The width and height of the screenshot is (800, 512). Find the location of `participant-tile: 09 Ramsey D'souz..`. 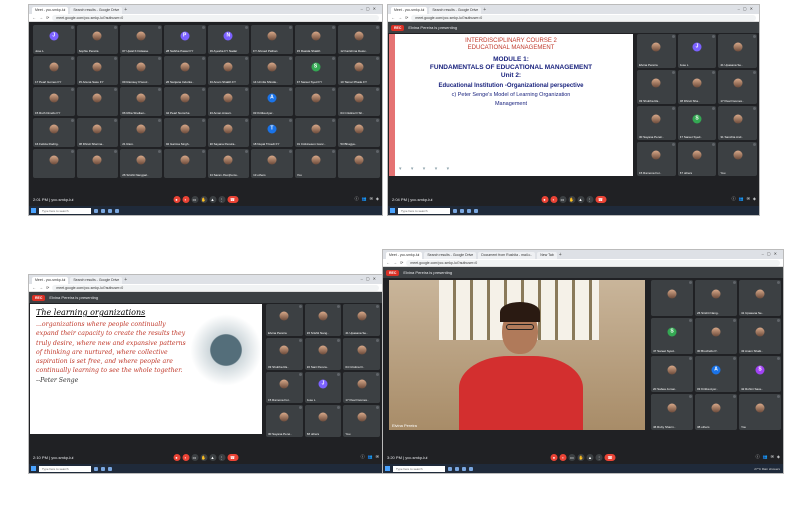

participant-tile: 09 Ramsey D'souz.. is located at coordinates (141, 70).